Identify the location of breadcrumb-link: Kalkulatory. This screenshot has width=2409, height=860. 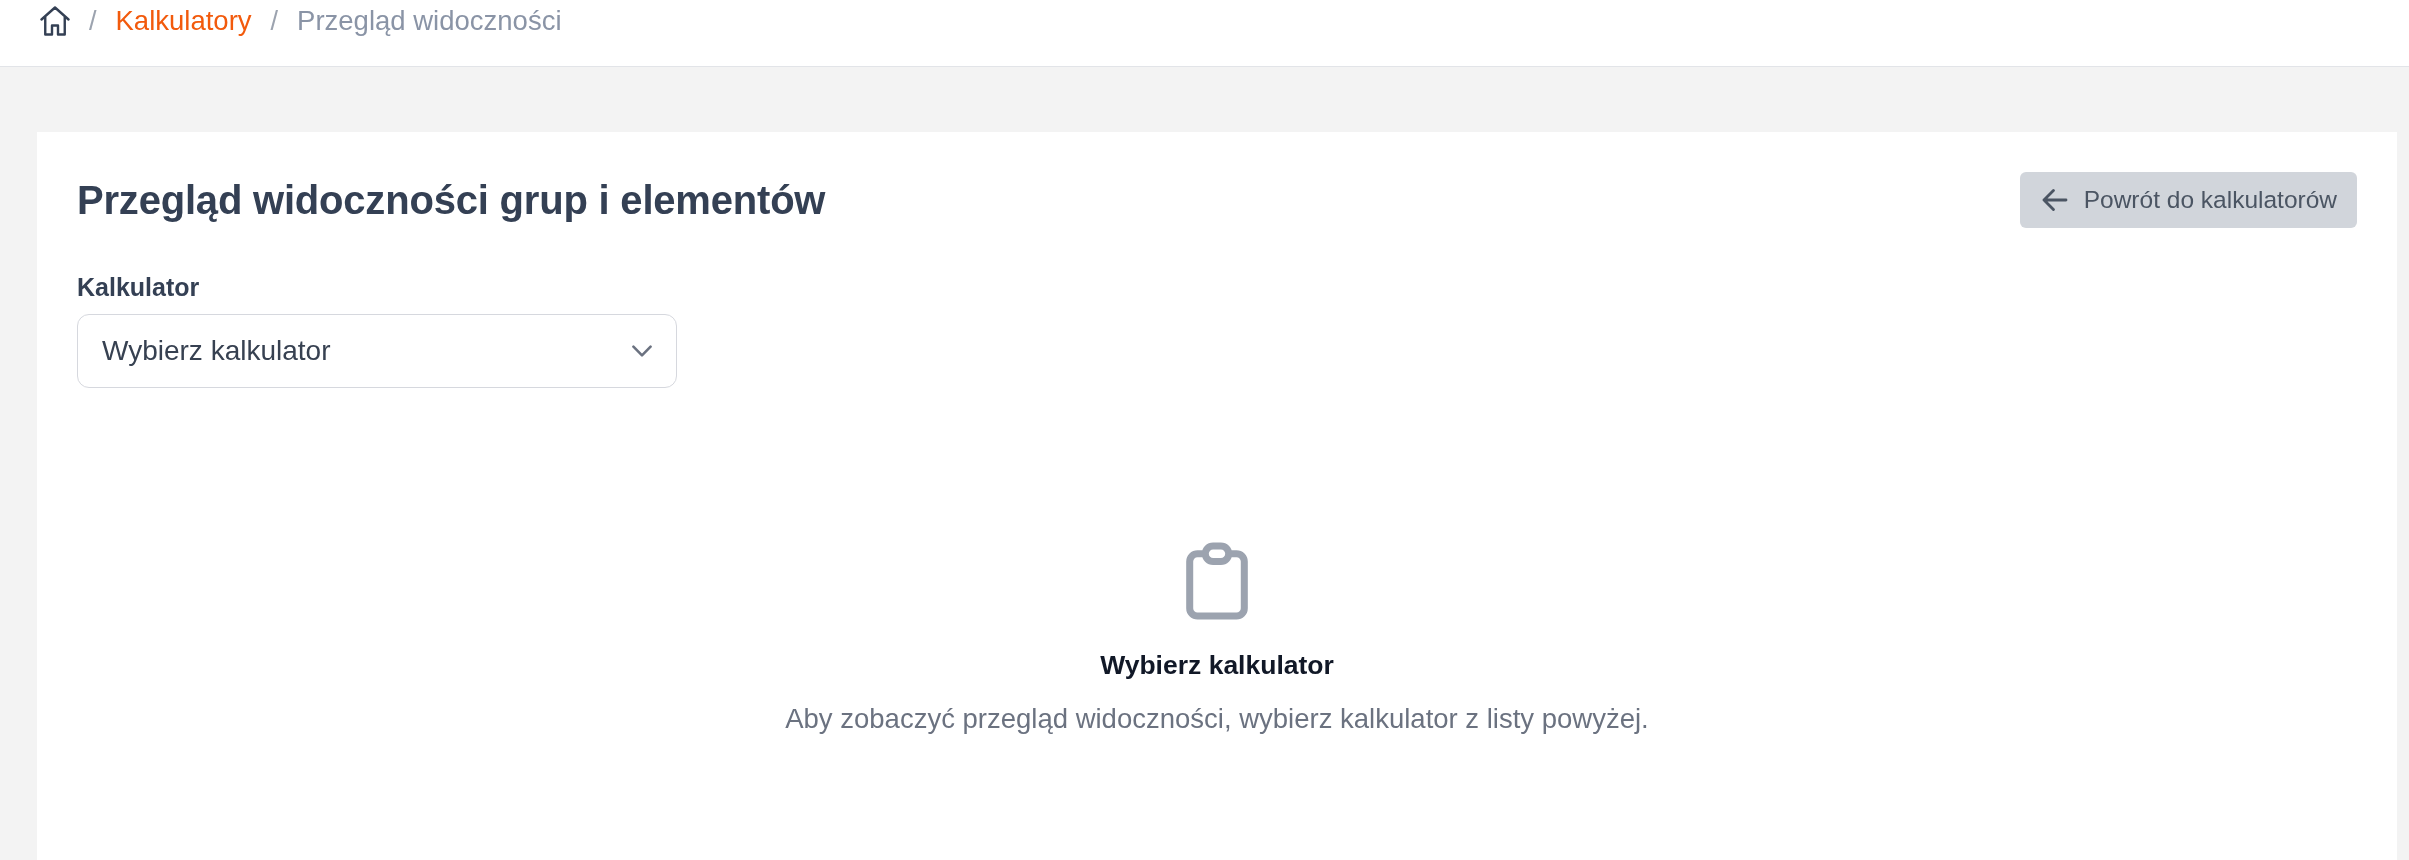
(183, 21).